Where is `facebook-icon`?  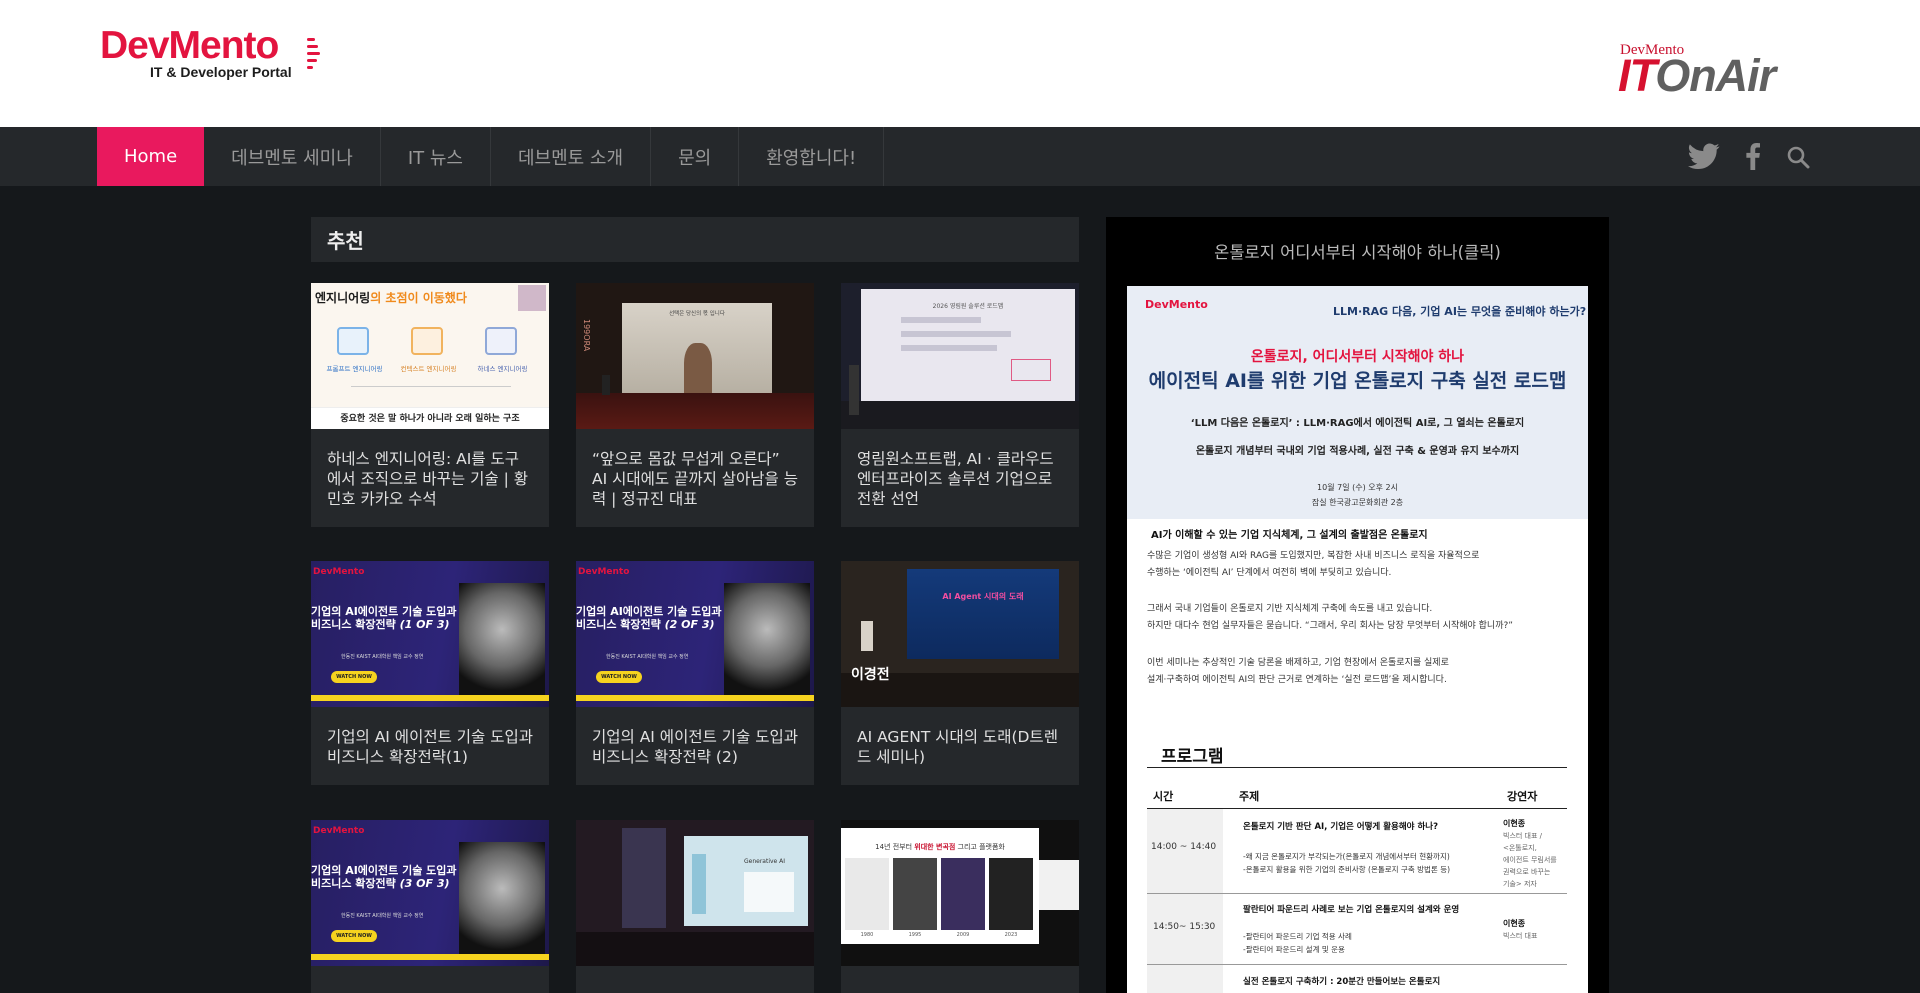
facebook-icon is located at coordinates (1753, 156).